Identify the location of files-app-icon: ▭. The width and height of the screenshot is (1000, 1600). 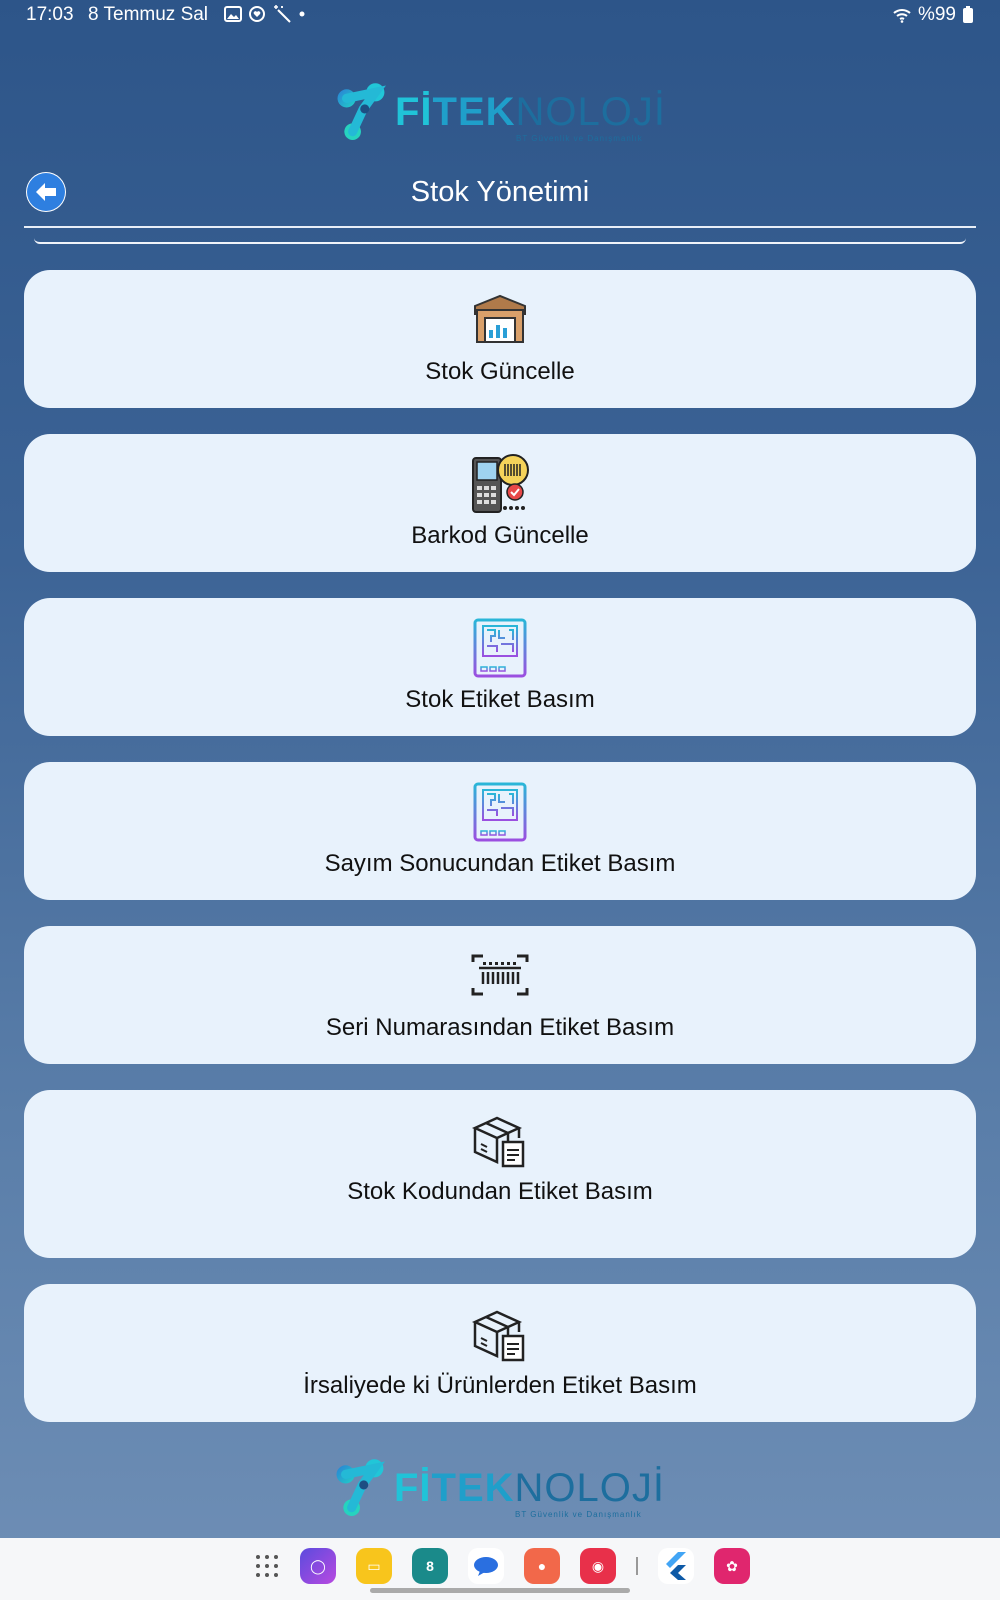
(374, 1566).